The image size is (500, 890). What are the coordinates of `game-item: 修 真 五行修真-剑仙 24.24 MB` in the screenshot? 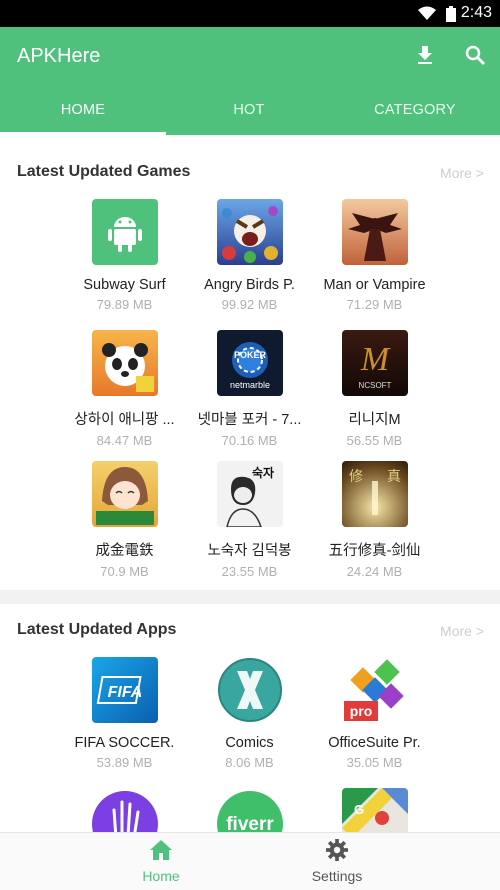 It's located at (374, 520).